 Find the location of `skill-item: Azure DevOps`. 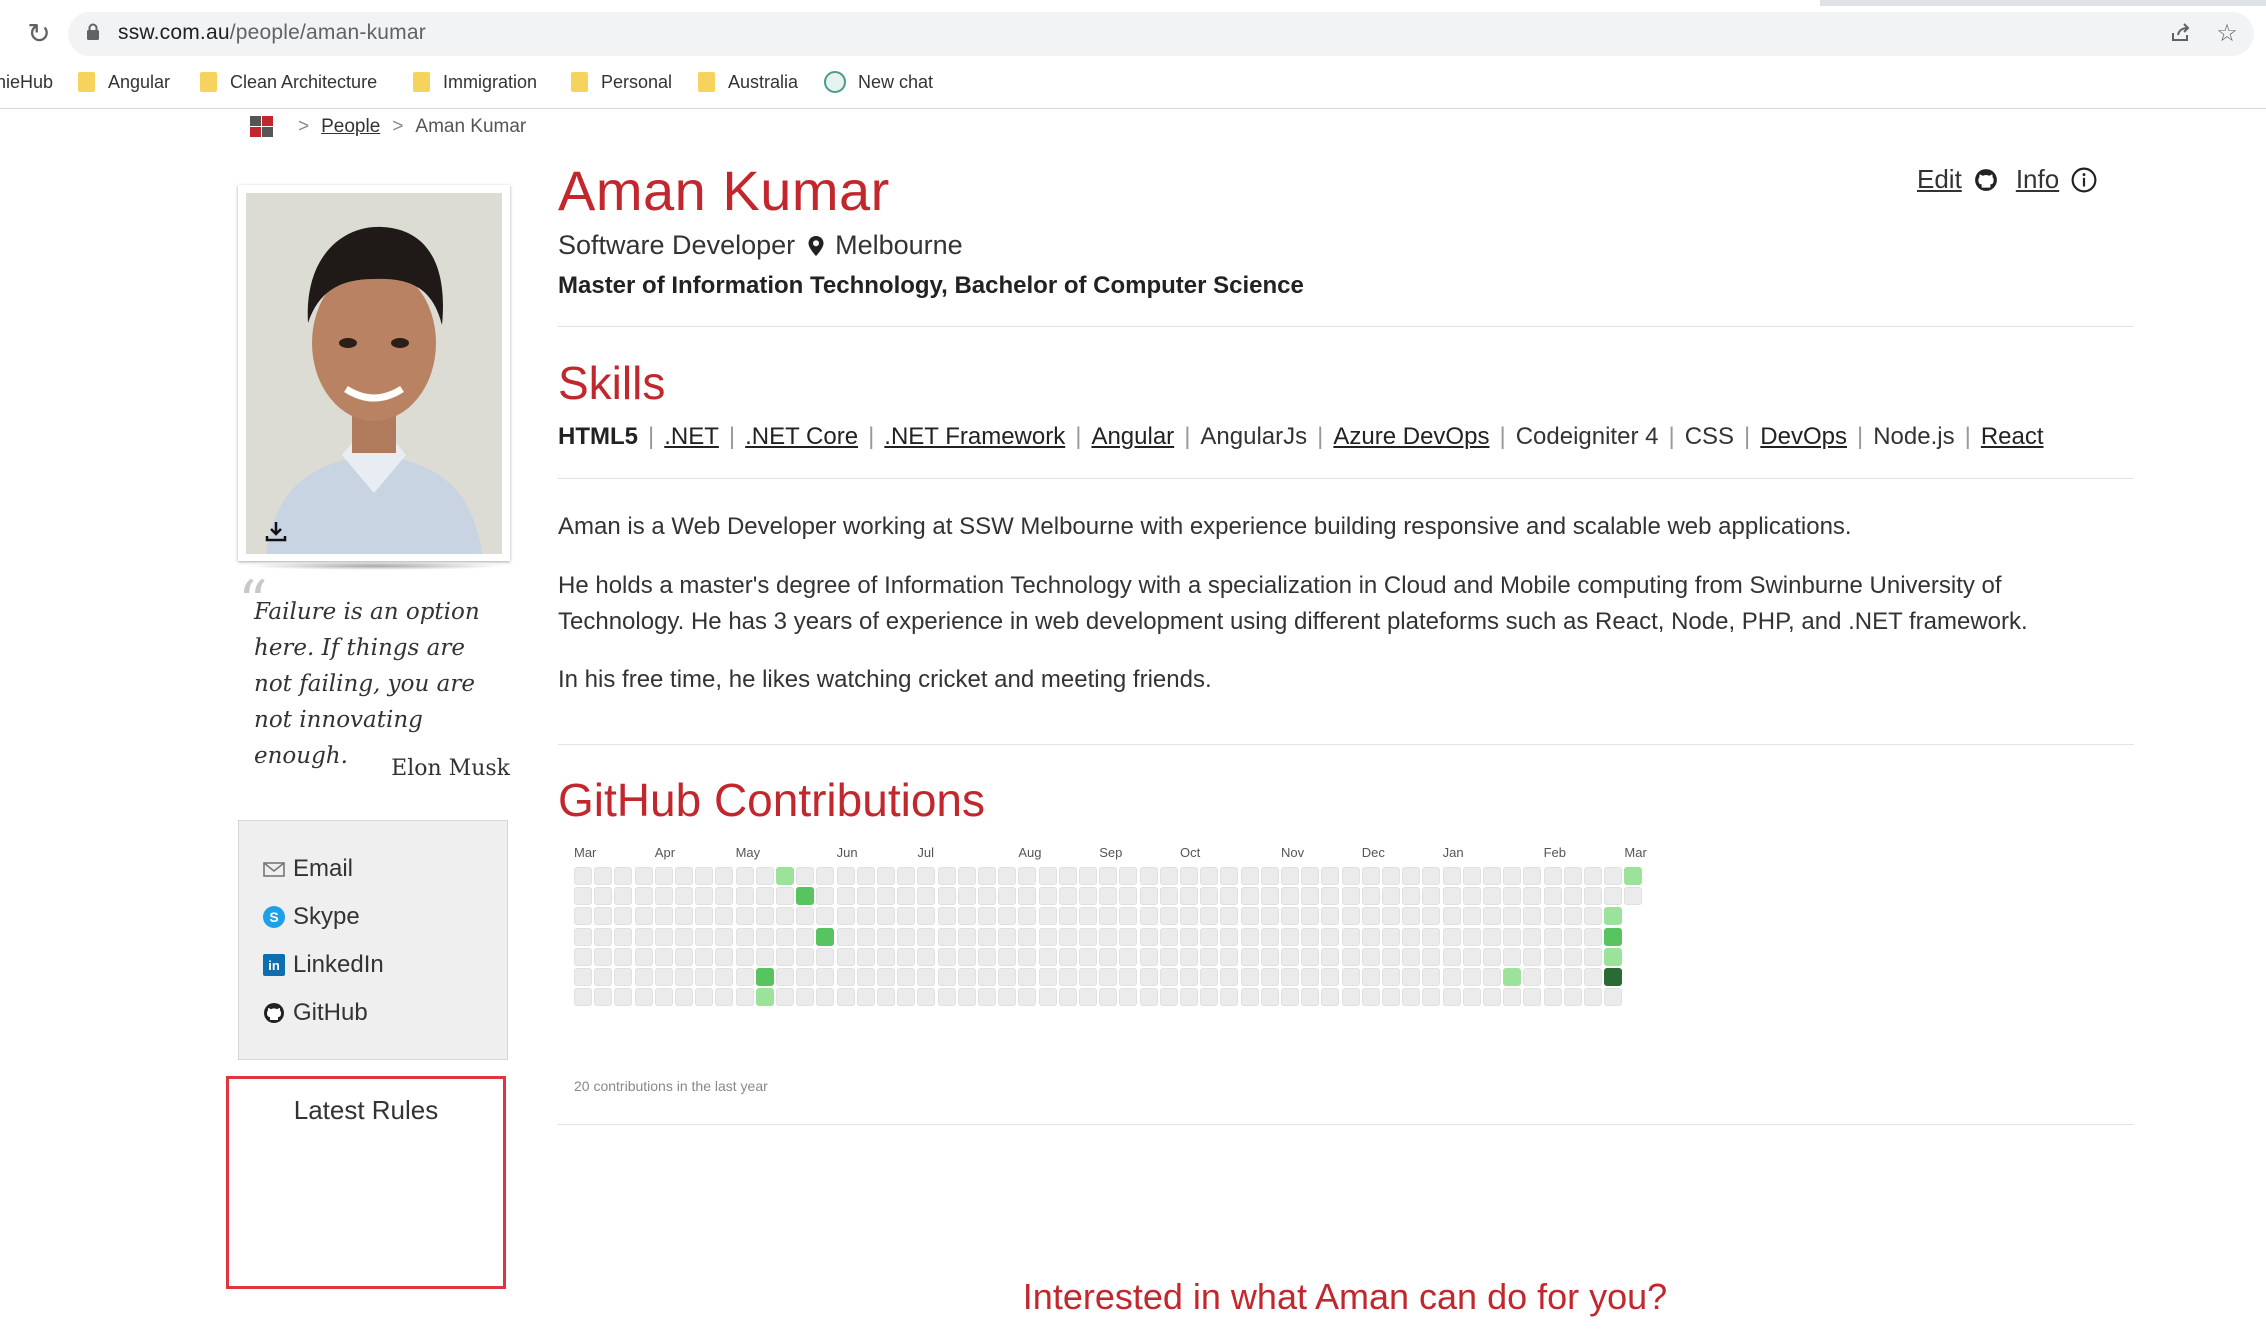

skill-item: Azure DevOps is located at coordinates (1411, 436).